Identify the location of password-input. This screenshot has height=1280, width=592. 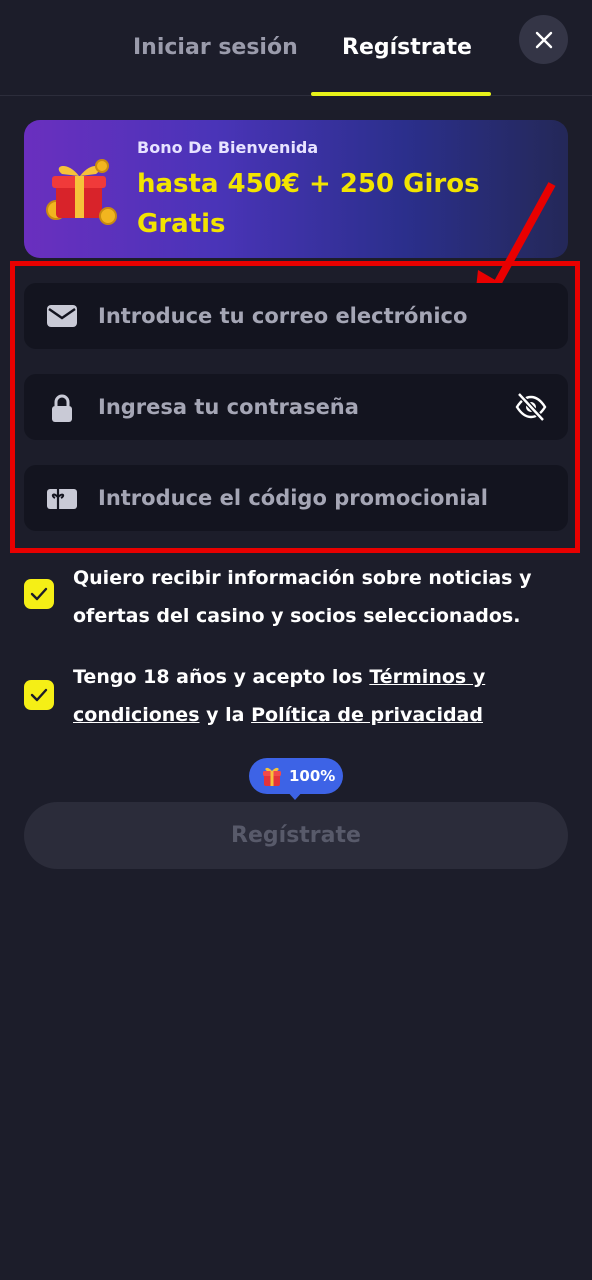
(308, 407).